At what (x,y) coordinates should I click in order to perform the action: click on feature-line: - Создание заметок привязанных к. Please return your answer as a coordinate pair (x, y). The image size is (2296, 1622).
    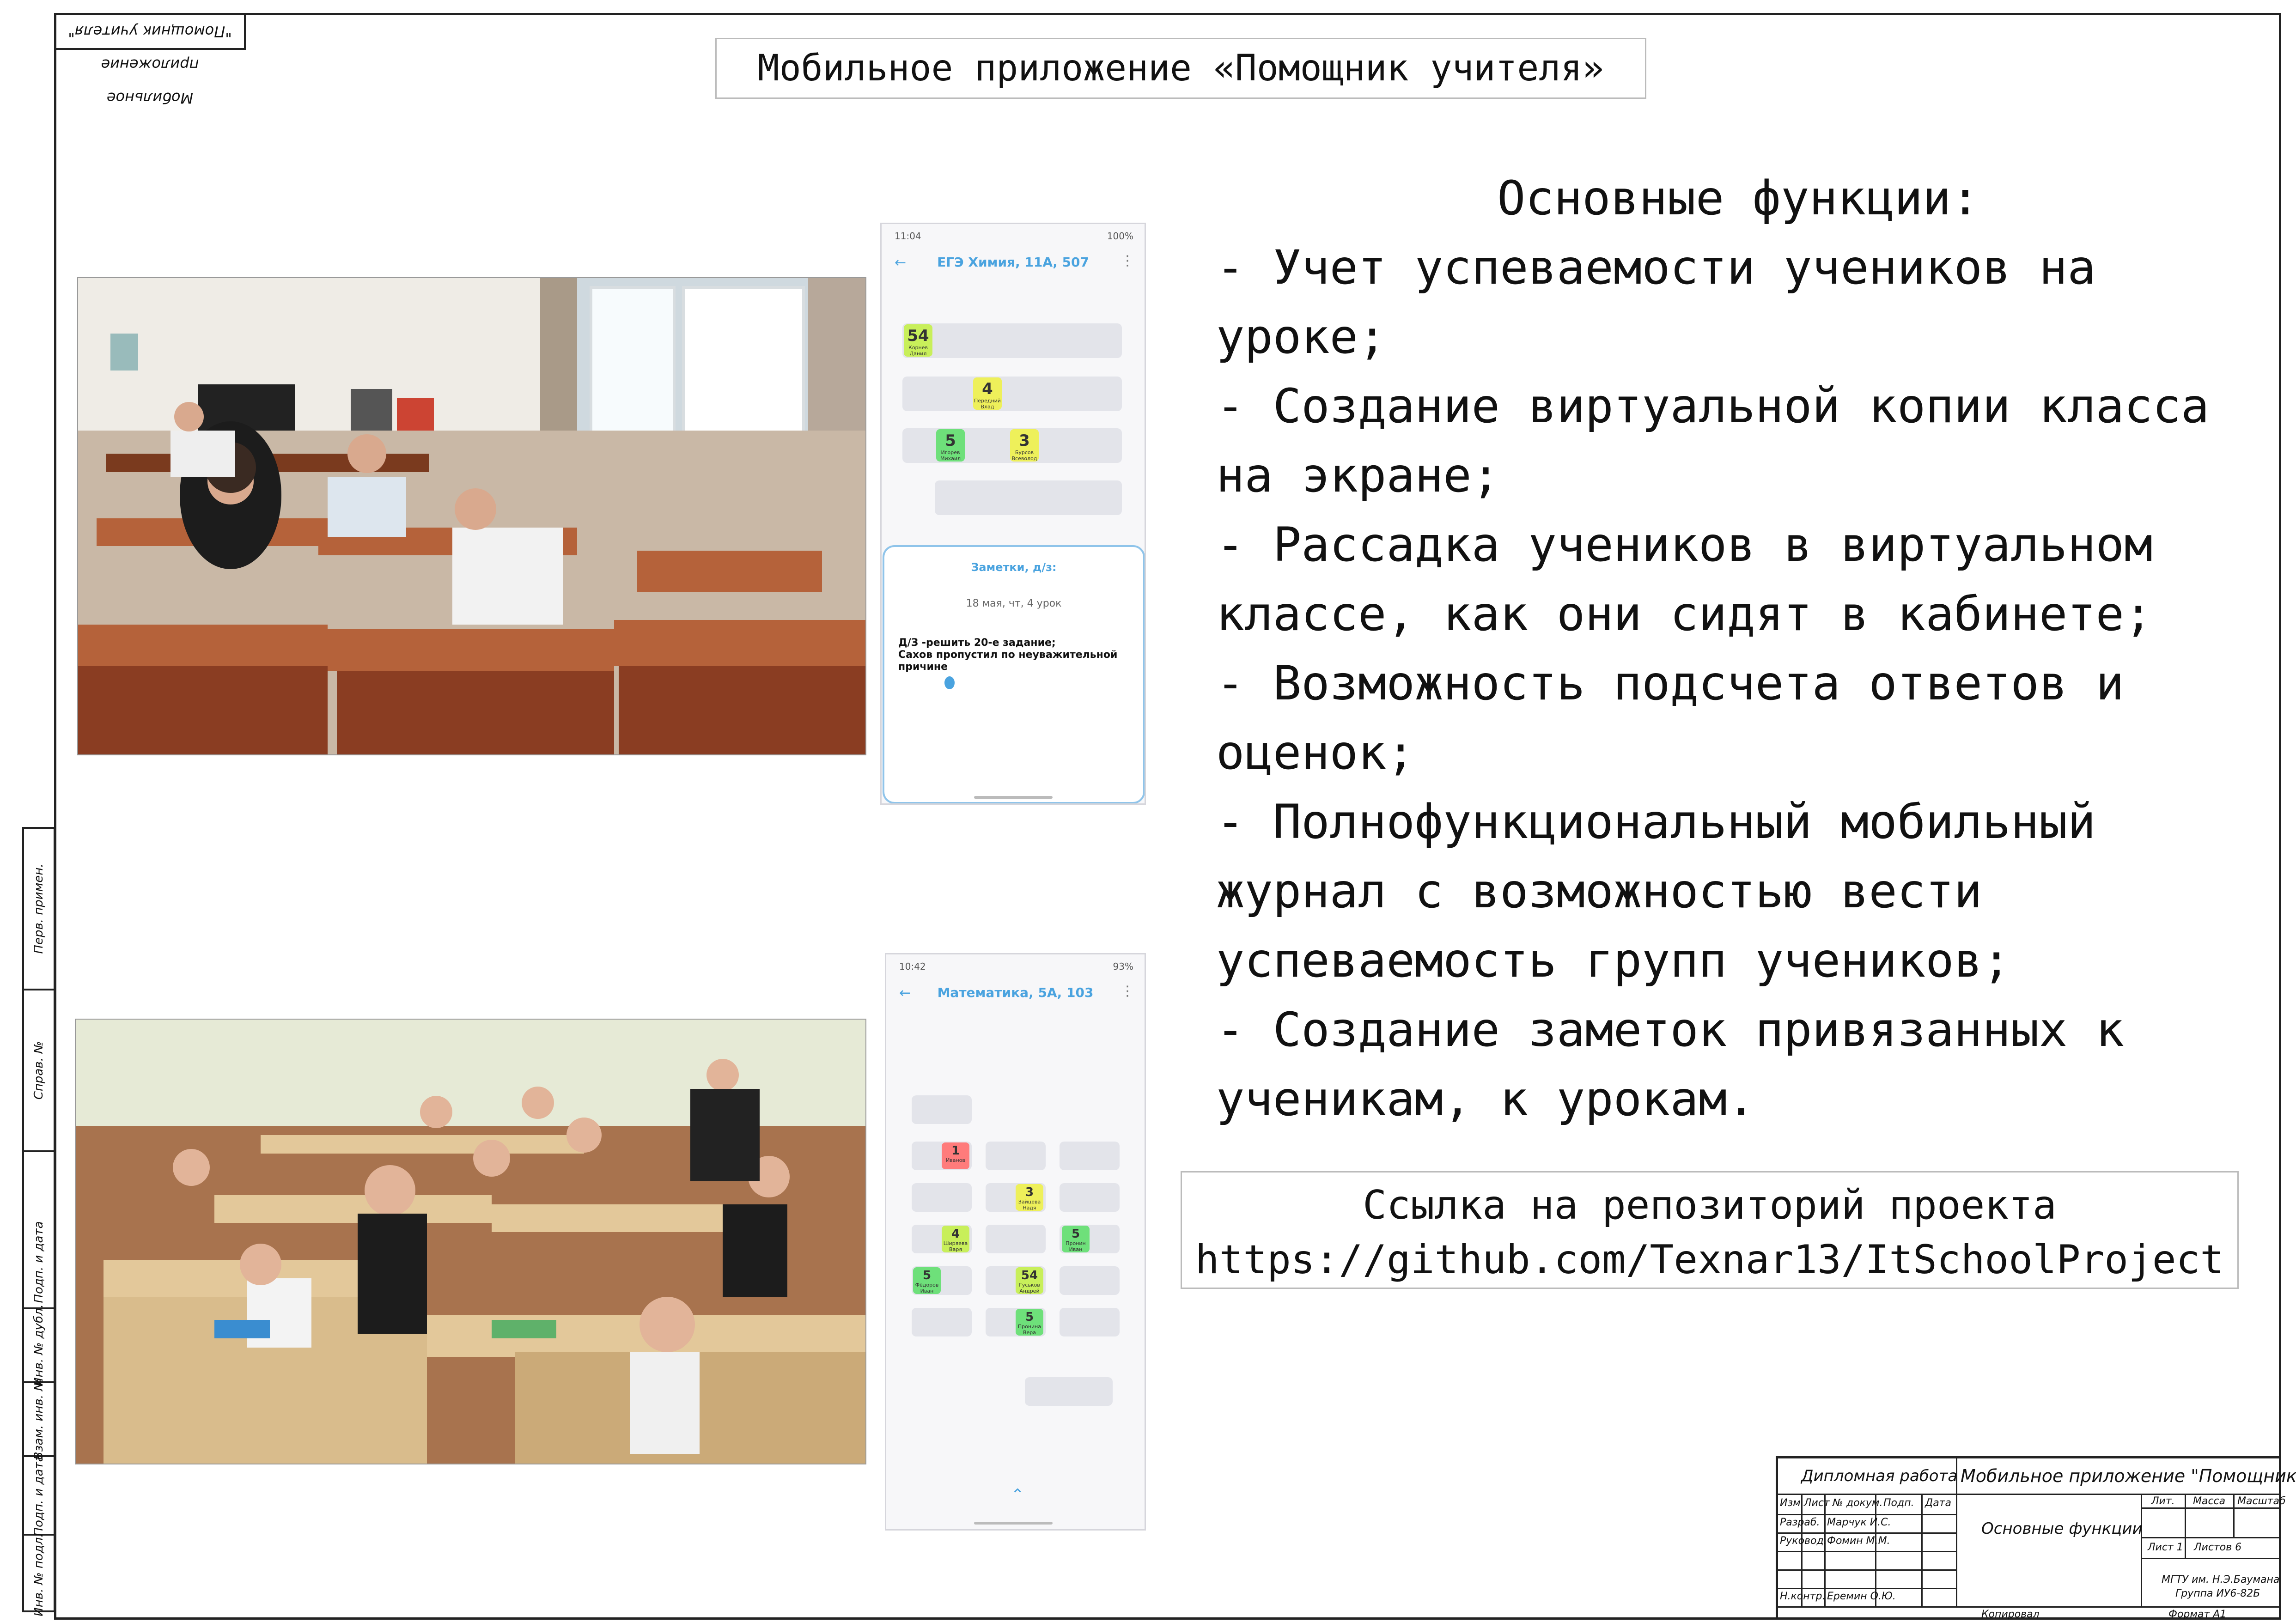
    Looking at the image, I should click on (1671, 1029).